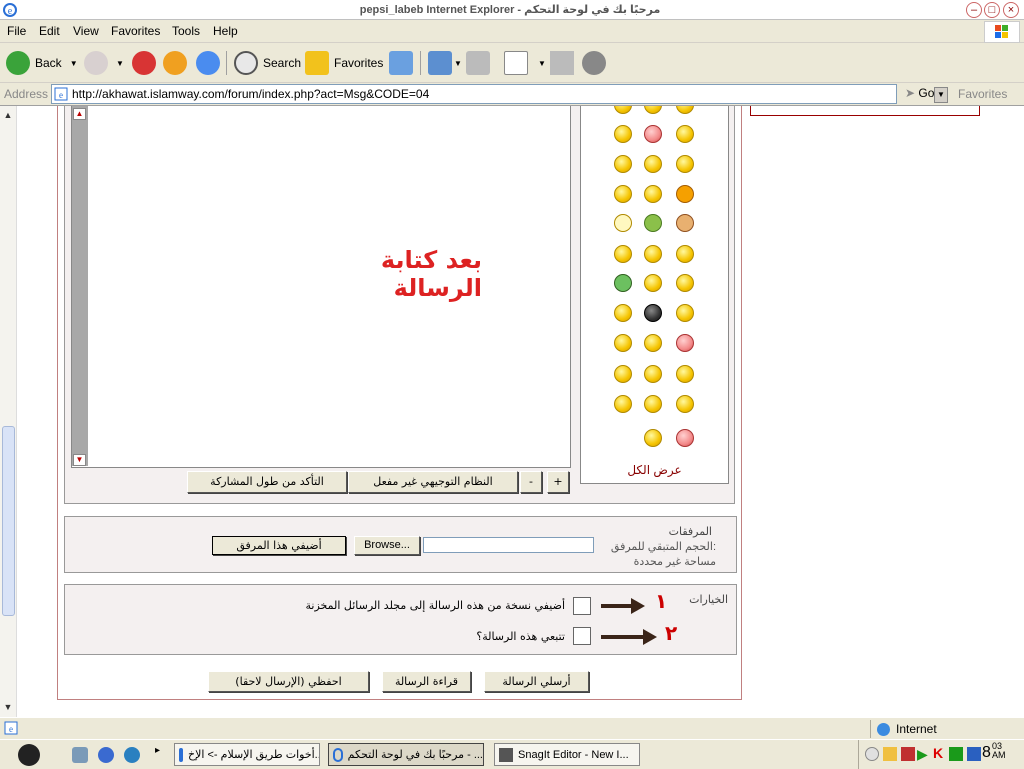  What do you see at coordinates (536, 681) in the screenshot?
I see `send-message-button: أرسلي الرسالة` at bounding box center [536, 681].